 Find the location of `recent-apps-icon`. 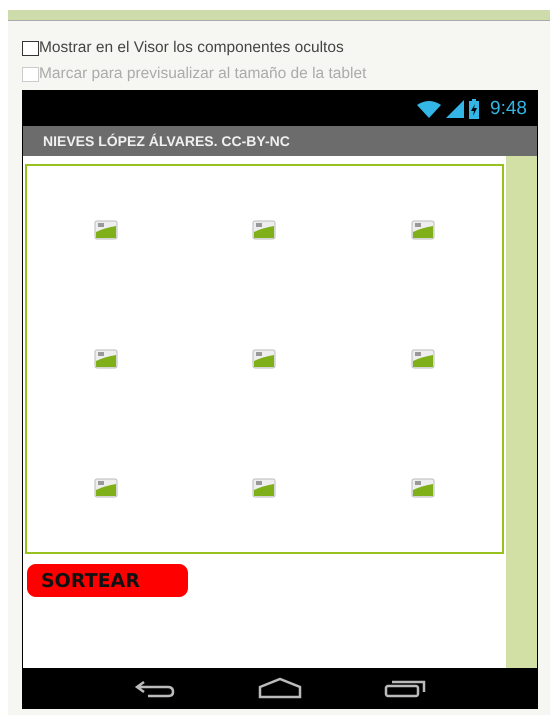

recent-apps-icon is located at coordinates (405, 688).